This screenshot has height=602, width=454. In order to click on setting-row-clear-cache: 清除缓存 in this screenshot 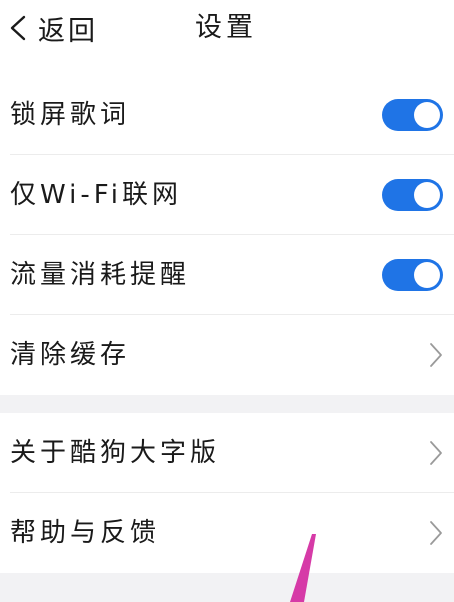, I will do `click(227, 355)`.